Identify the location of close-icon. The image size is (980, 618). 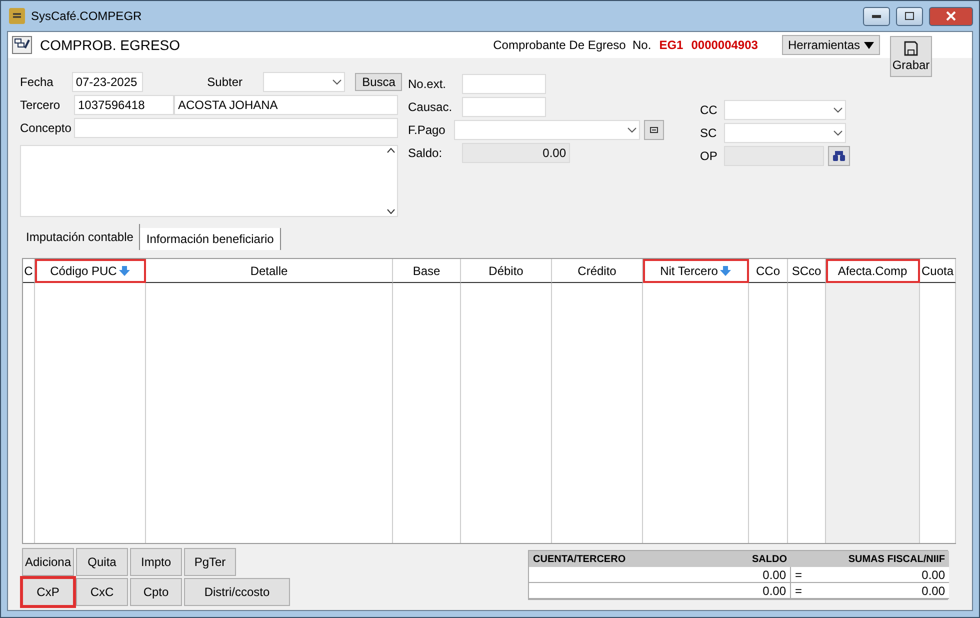
(951, 16).